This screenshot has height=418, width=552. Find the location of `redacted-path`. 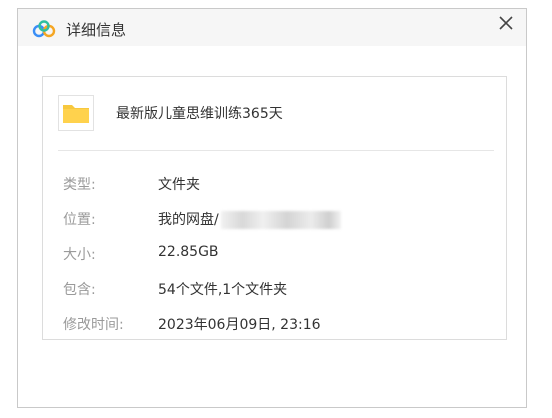

redacted-path is located at coordinates (280, 220).